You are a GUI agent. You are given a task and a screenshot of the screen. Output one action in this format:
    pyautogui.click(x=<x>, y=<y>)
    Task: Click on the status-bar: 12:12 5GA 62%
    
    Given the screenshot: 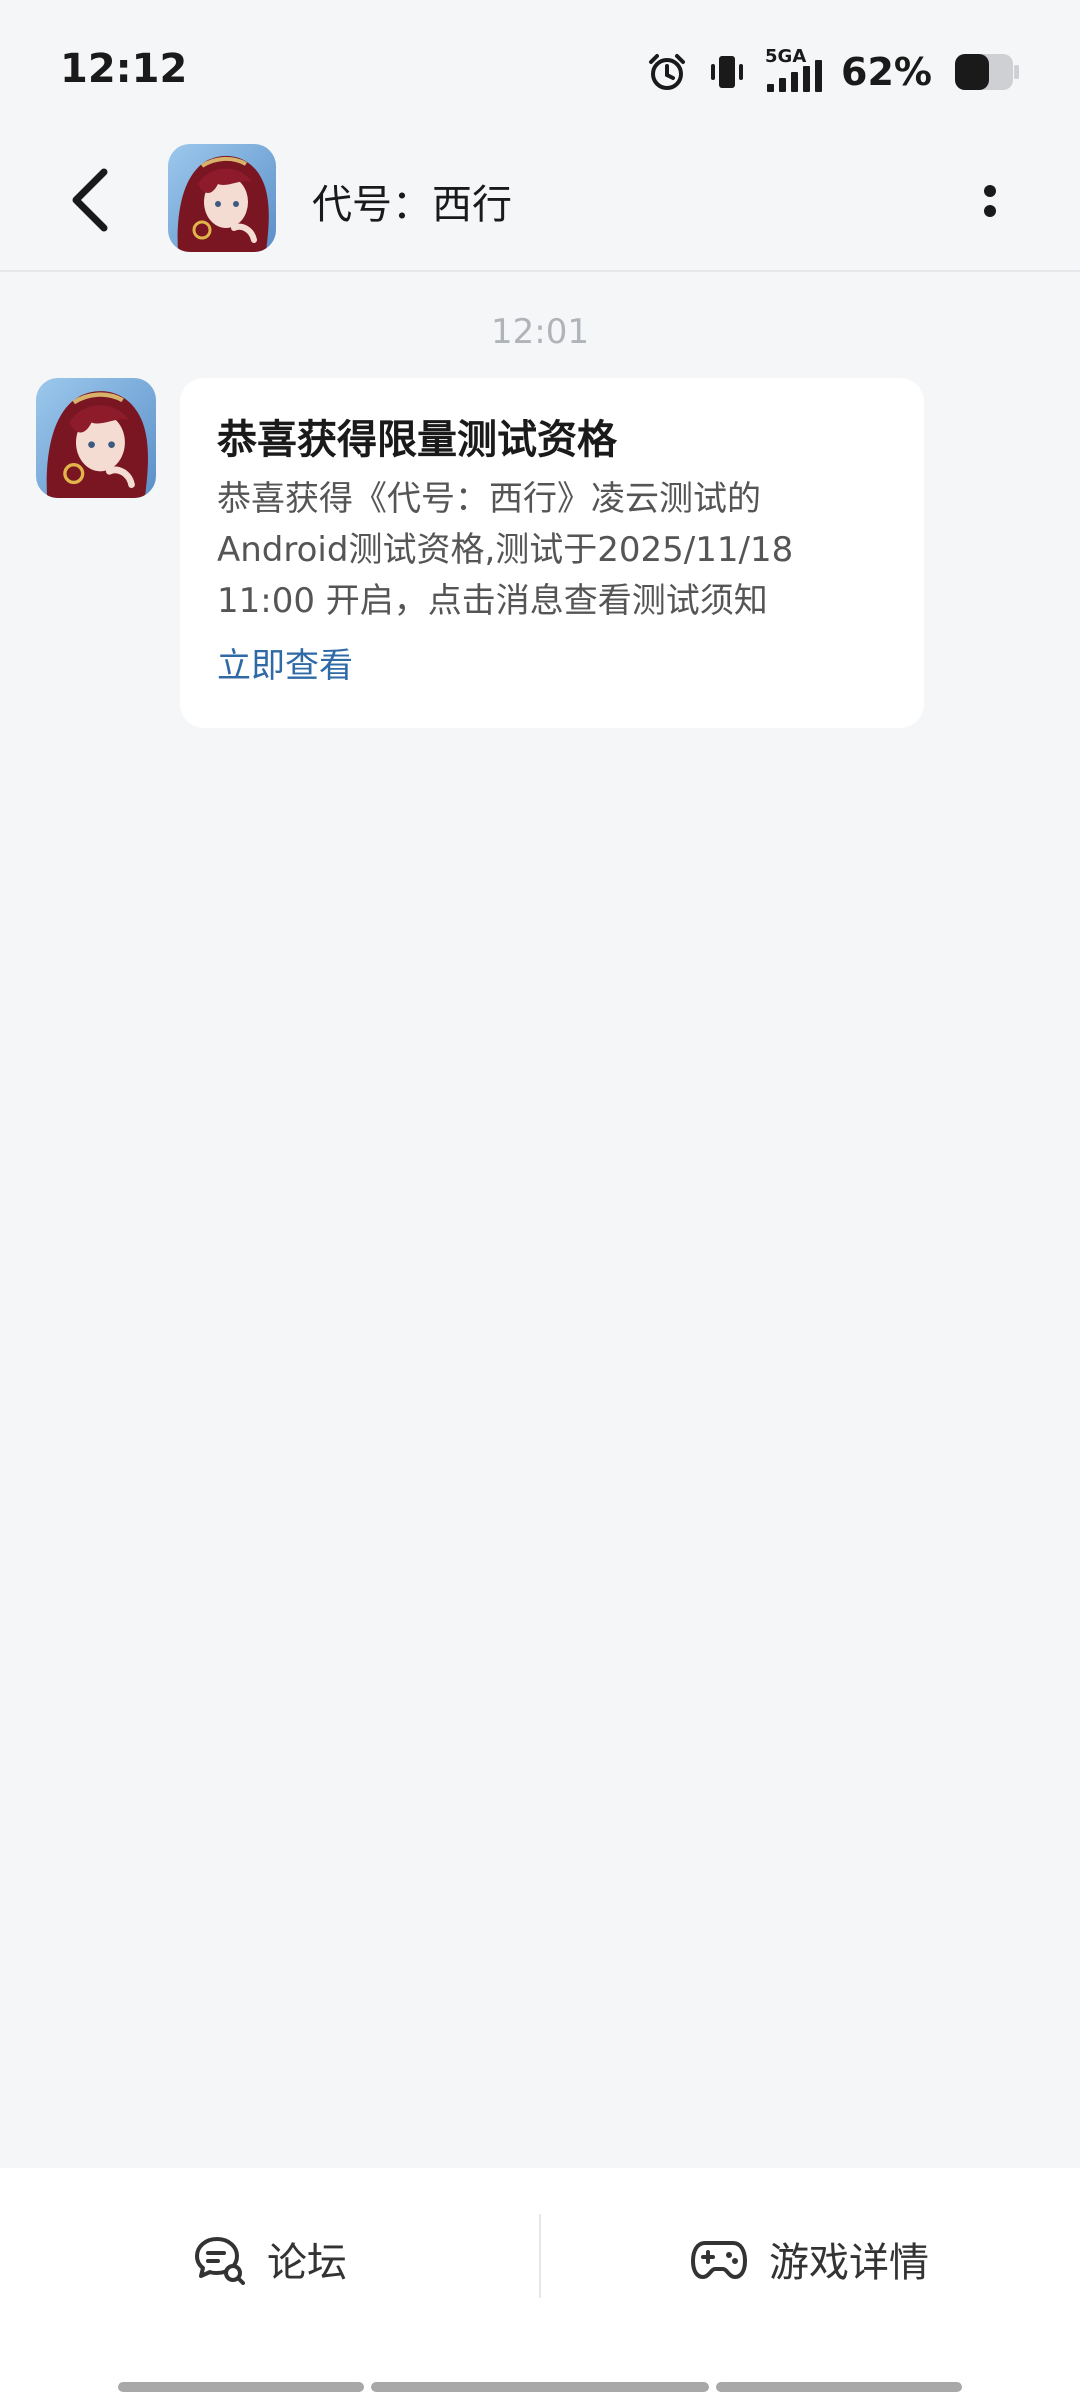 What is the action you would take?
    pyautogui.click(x=540, y=65)
    